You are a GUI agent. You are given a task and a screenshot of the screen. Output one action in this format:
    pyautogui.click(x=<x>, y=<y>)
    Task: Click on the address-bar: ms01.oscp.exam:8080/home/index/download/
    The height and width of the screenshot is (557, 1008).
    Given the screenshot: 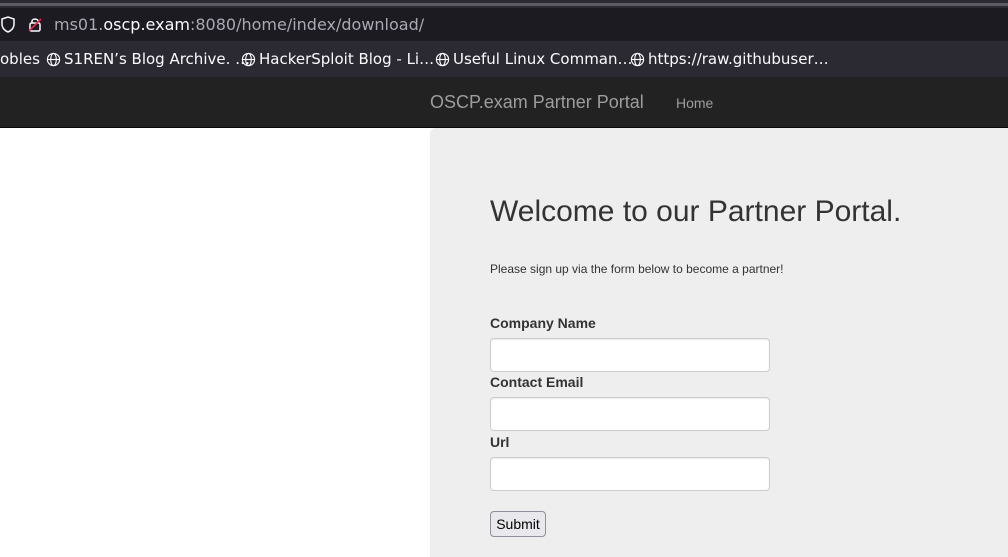 What is the action you would take?
    pyautogui.click(x=504, y=24)
    